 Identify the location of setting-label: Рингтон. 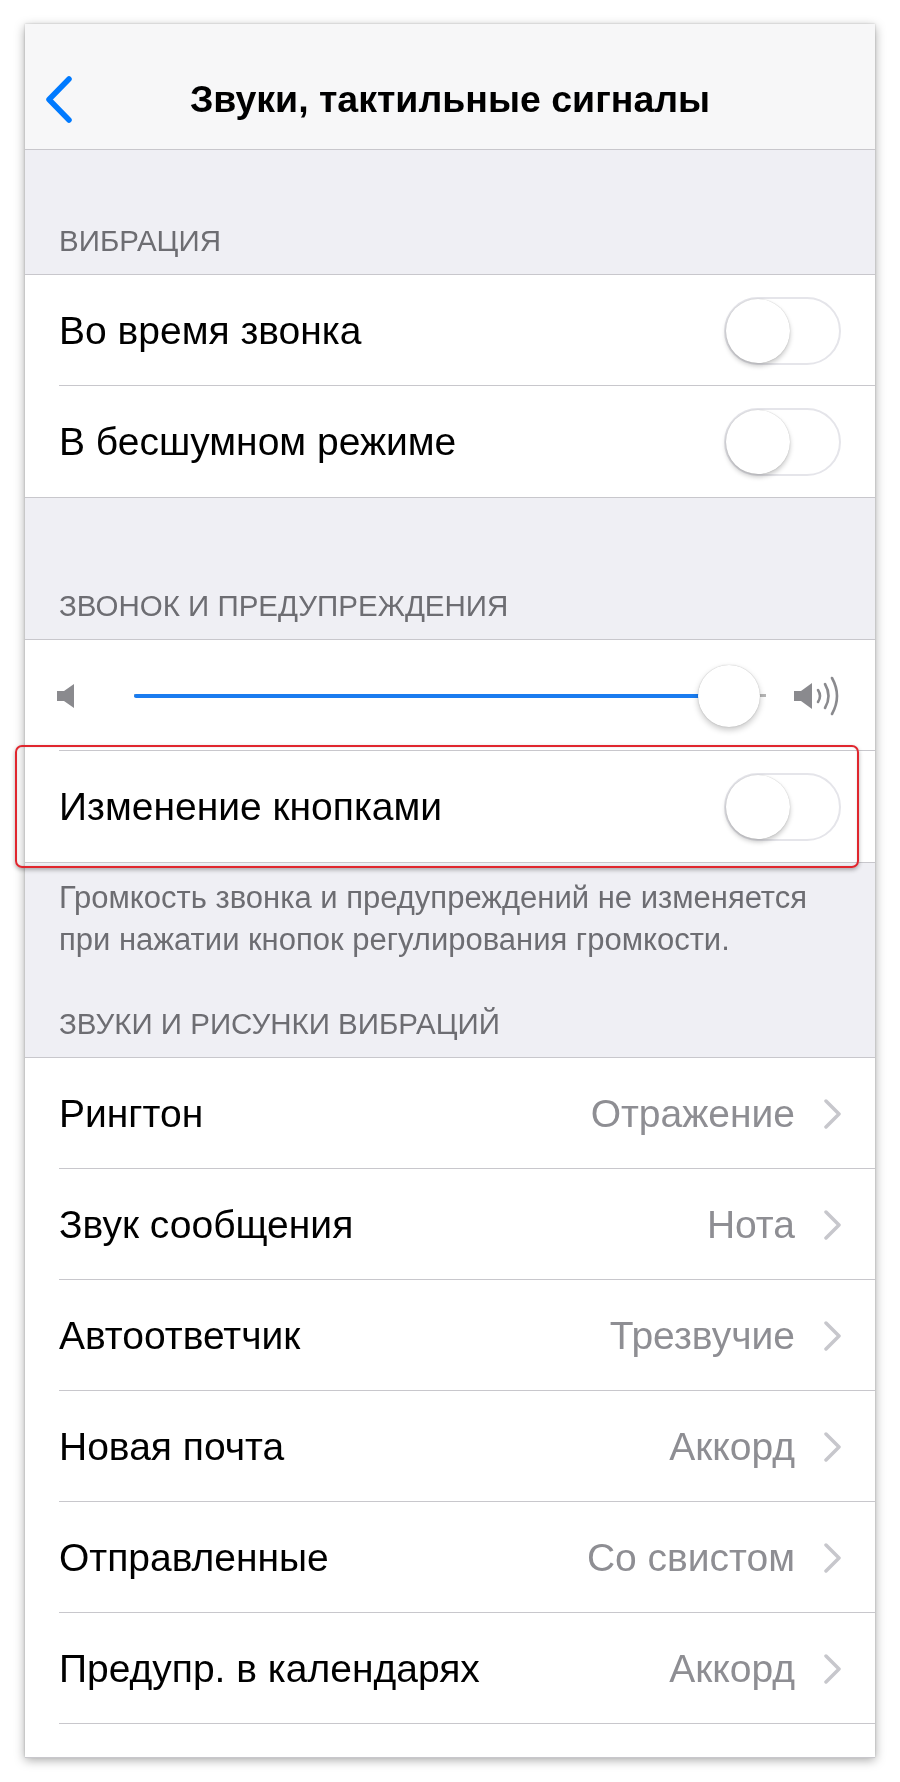
(131, 1113).